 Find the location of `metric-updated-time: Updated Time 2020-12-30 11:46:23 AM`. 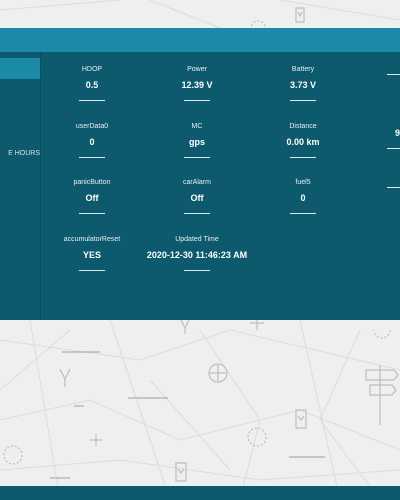

metric-updated-time: Updated Time 2020-12-30 11:46:23 AM is located at coordinates (197, 253).